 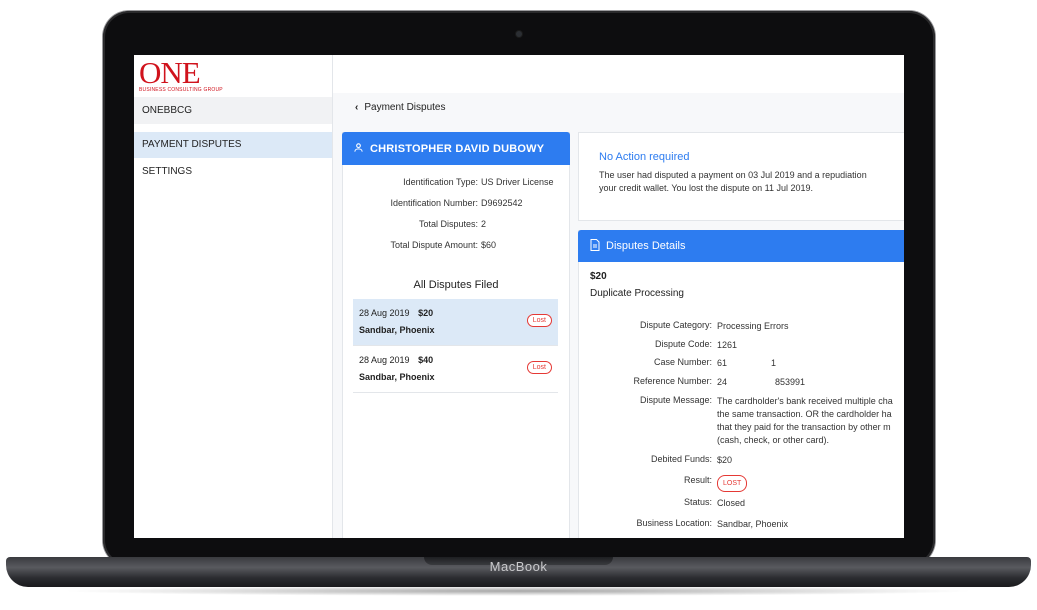 What do you see at coordinates (489, 245) in the screenshot?
I see `field-value: $60` at bounding box center [489, 245].